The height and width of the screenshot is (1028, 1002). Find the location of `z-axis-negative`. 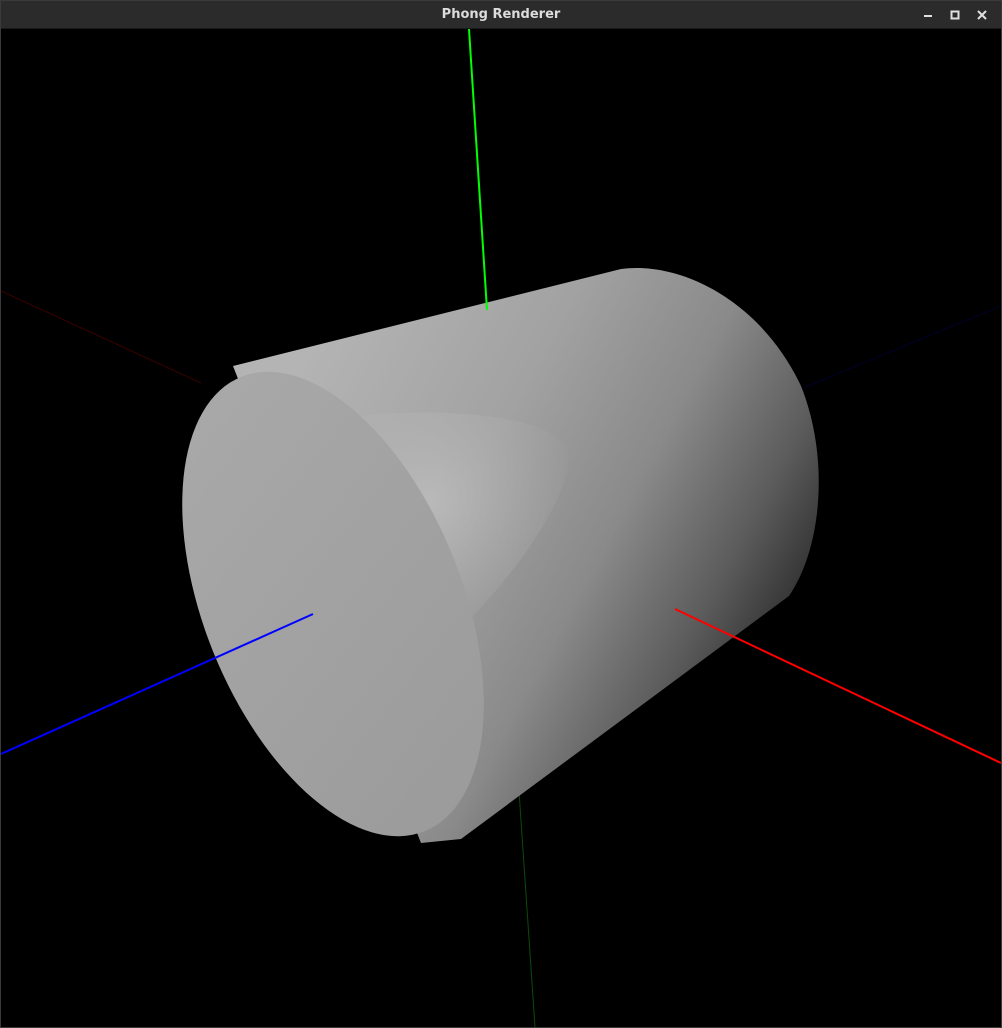

z-axis-negative is located at coordinates (895, 349).